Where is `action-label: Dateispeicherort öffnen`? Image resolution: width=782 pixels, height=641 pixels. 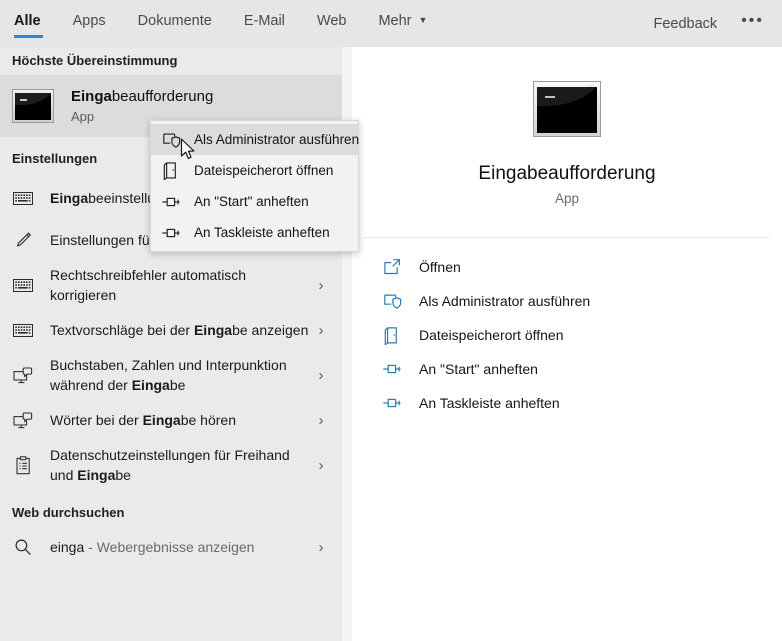
action-label: Dateispeicherort öffnen is located at coordinates (491, 335).